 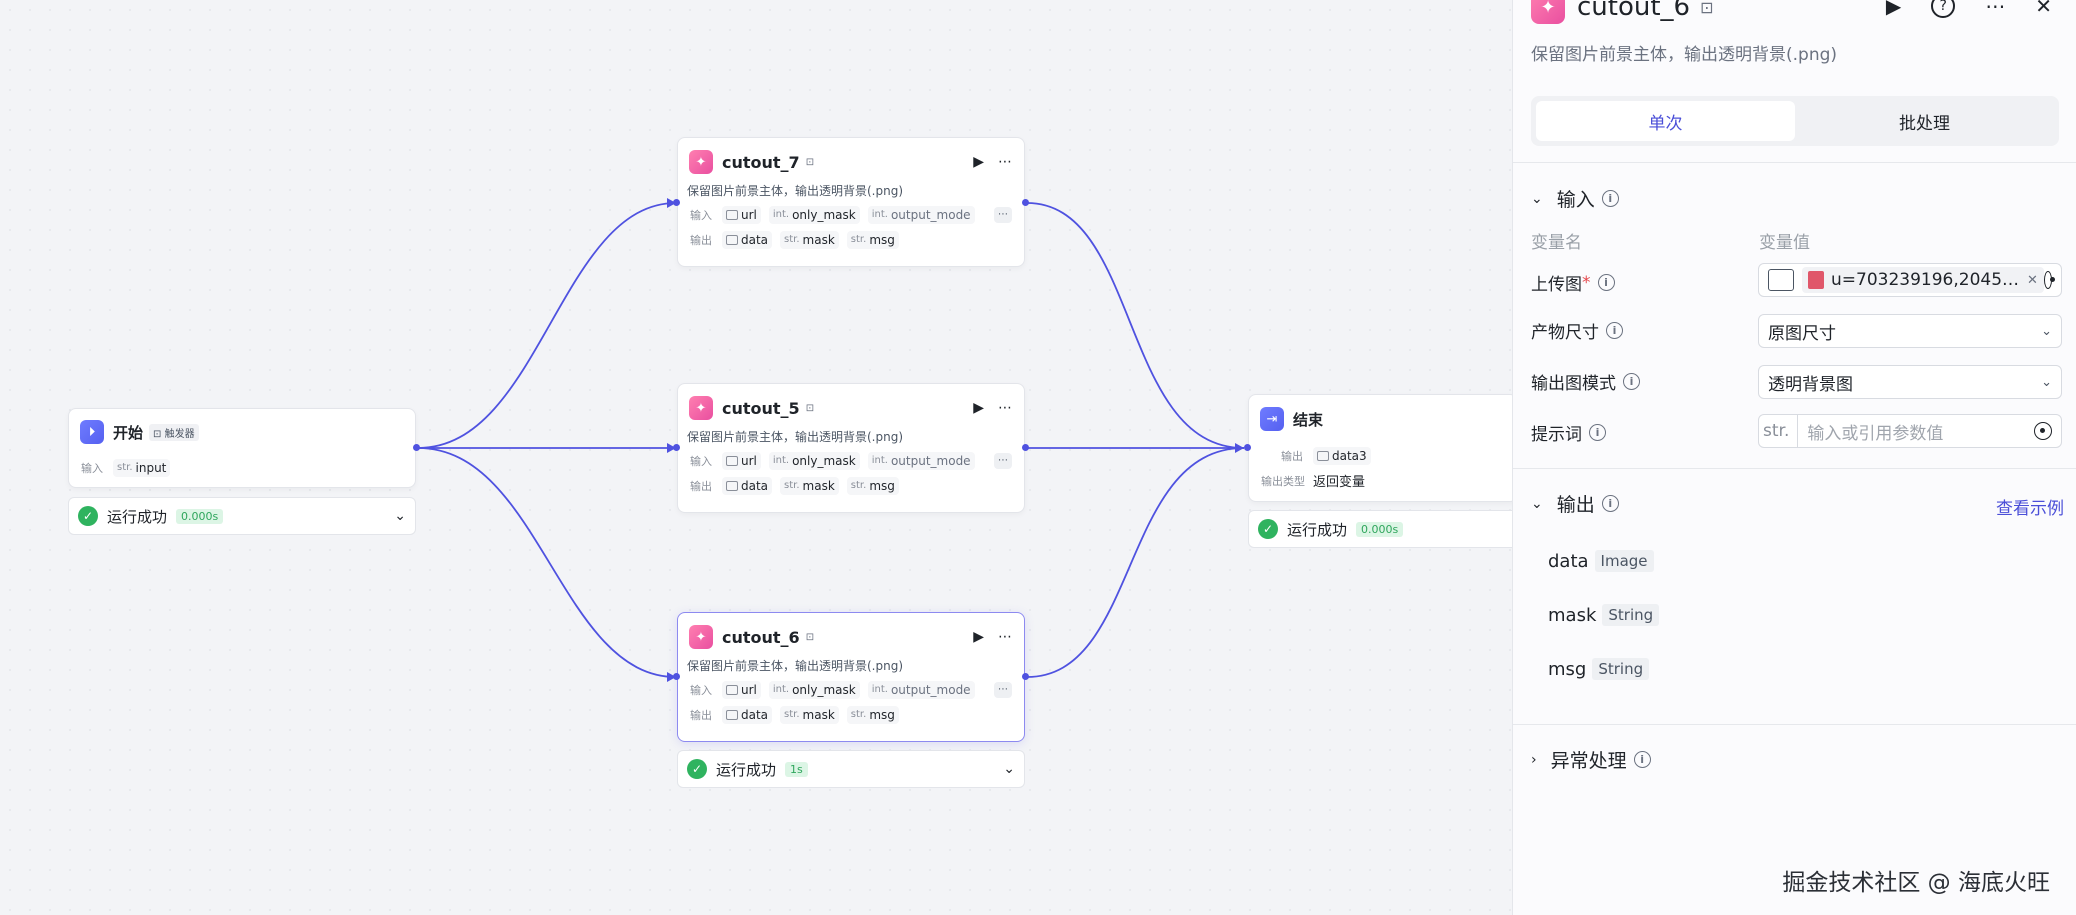 I want to click on watermark: 掘金技术社区 @ 海底火旺, so click(x=1916, y=883).